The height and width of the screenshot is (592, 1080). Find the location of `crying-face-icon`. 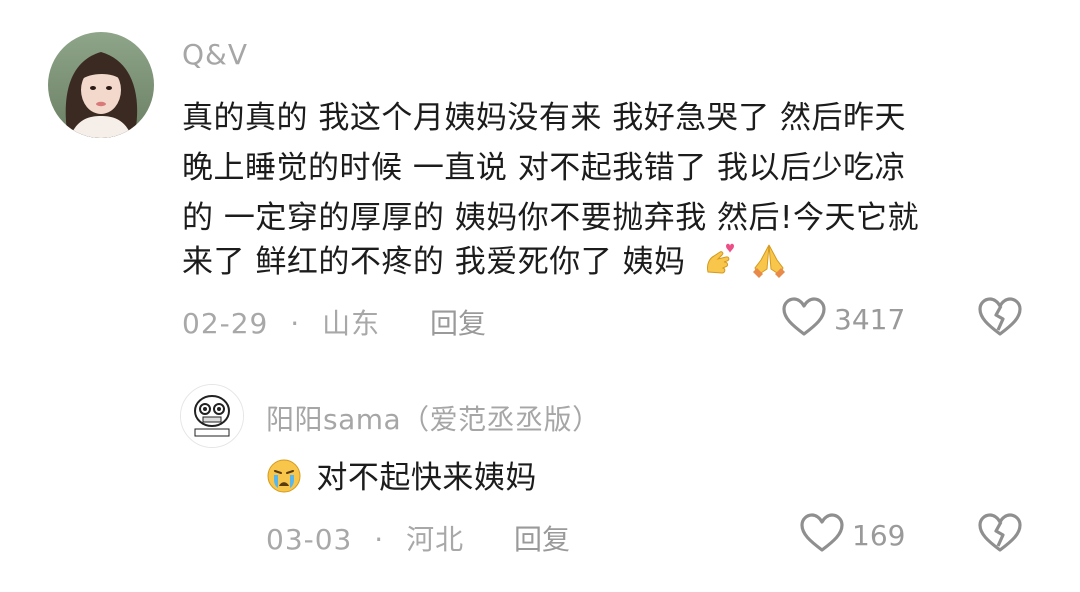

crying-face-icon is located at coordinates (284, 480).